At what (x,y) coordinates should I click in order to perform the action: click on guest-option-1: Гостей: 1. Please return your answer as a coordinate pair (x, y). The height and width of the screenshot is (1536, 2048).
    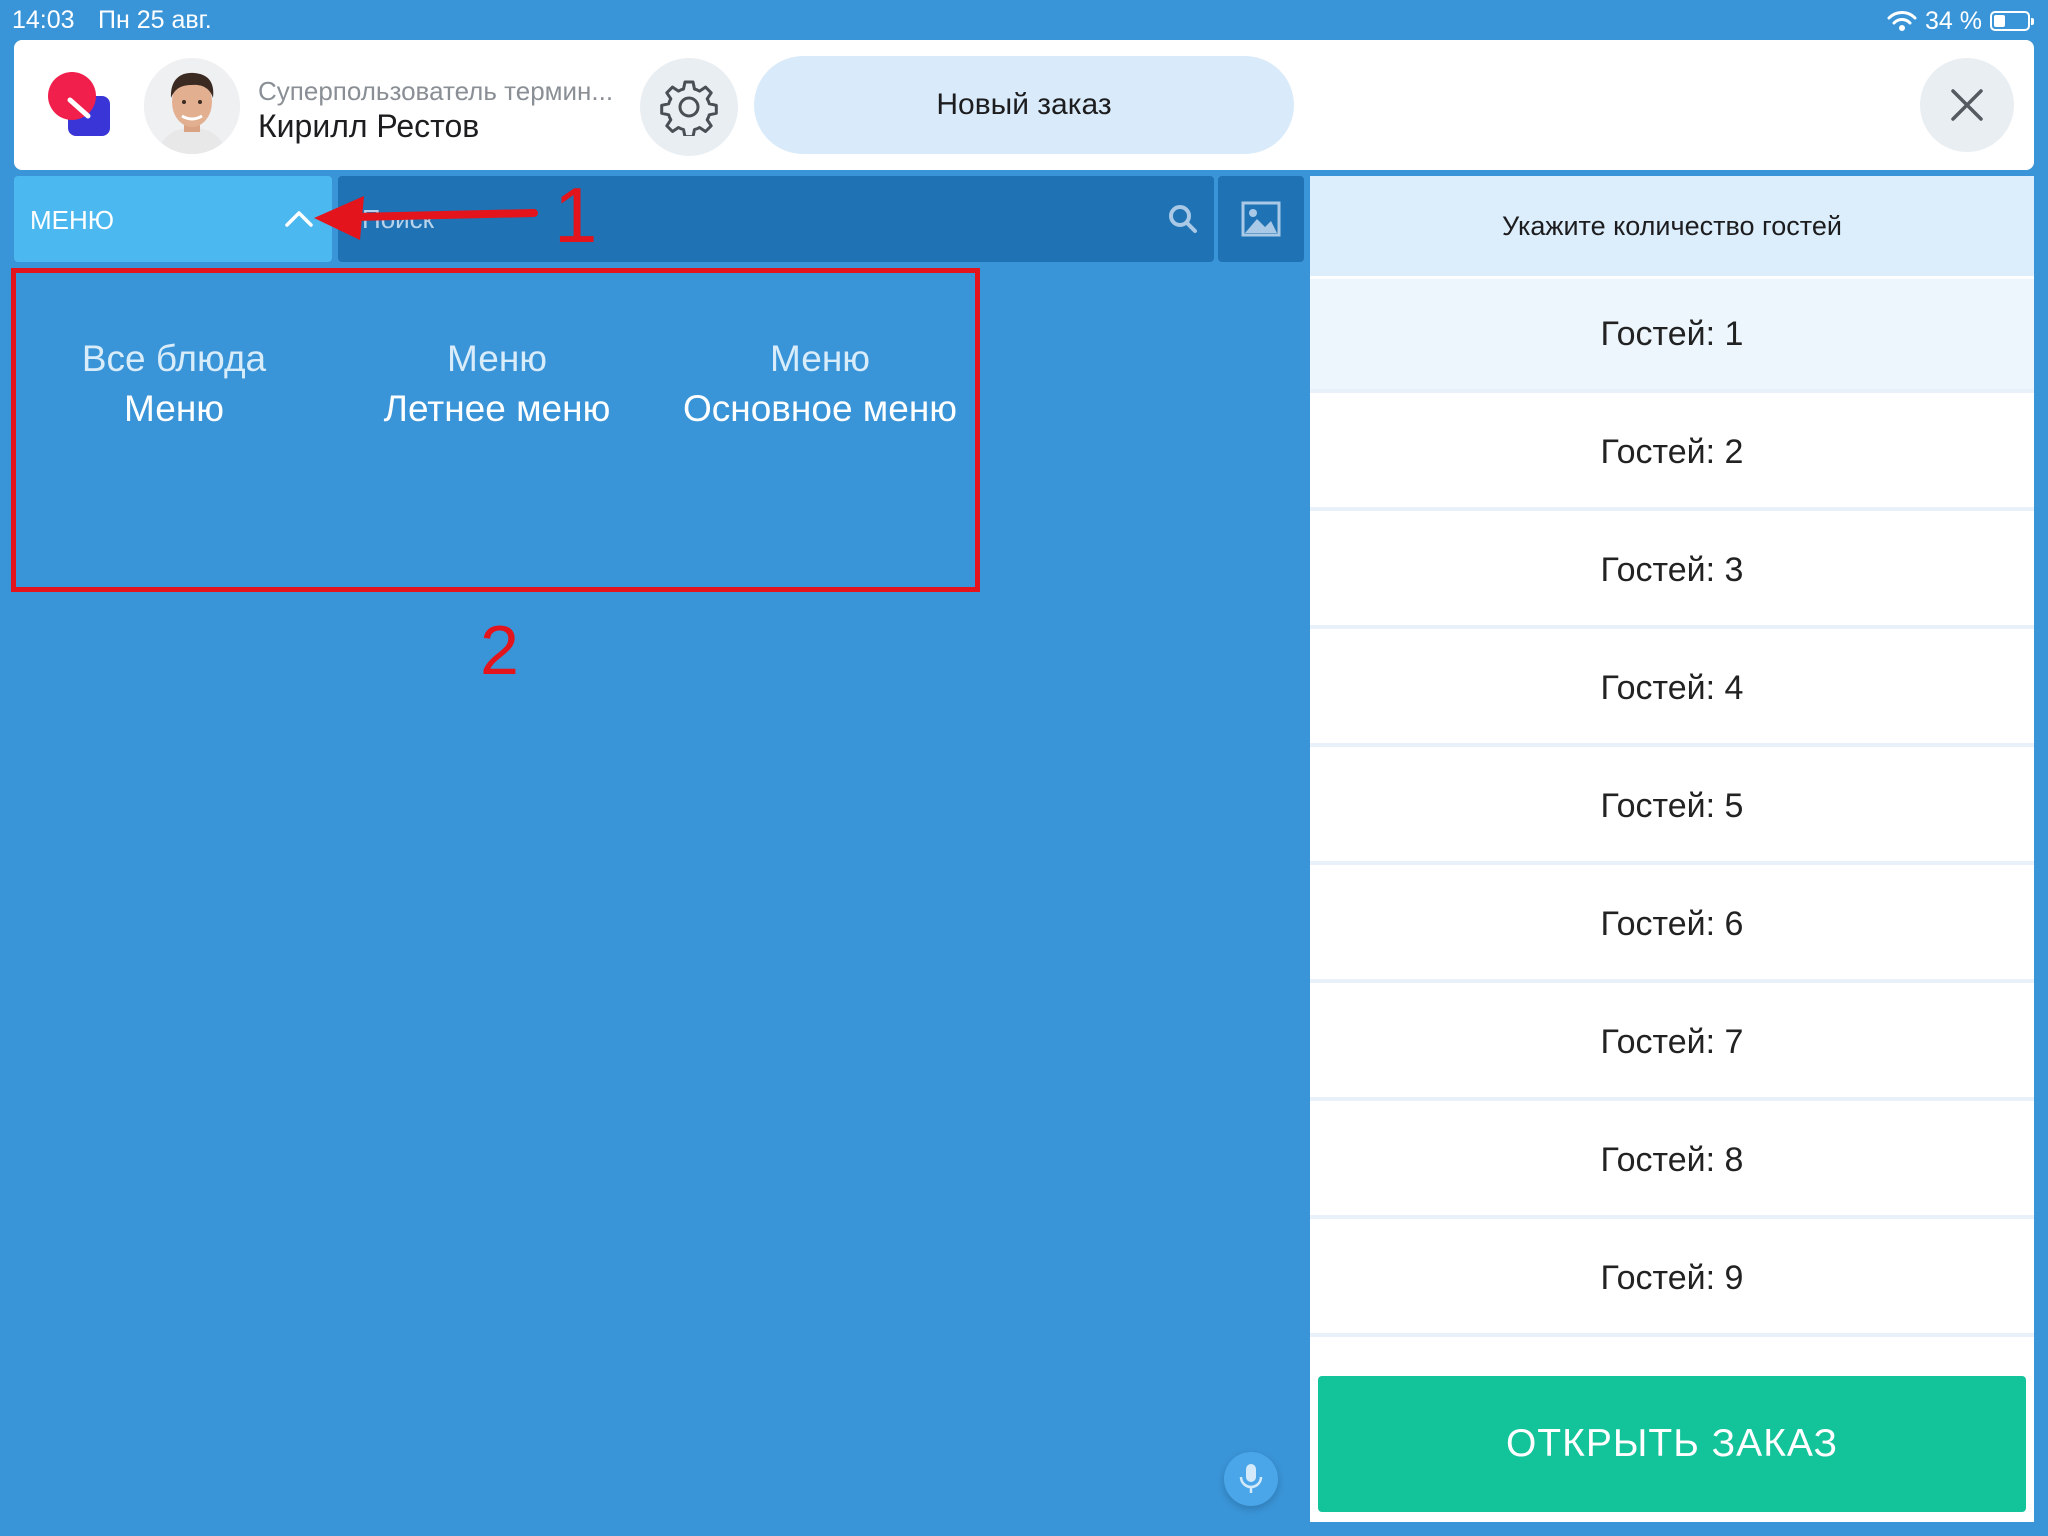
    Looking at the image, I should click on (1672, 336).